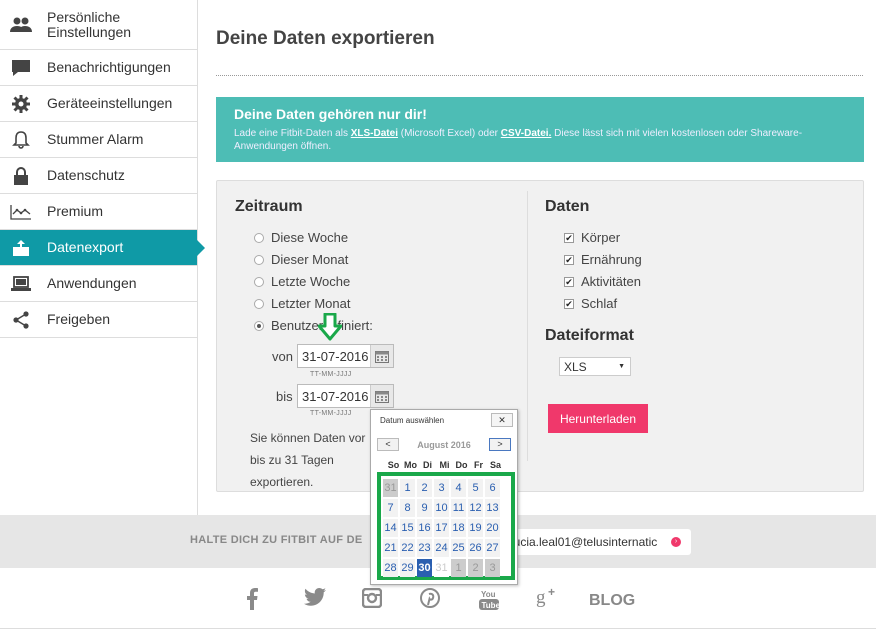  I want to click on from-date-field, so click(345, 356).